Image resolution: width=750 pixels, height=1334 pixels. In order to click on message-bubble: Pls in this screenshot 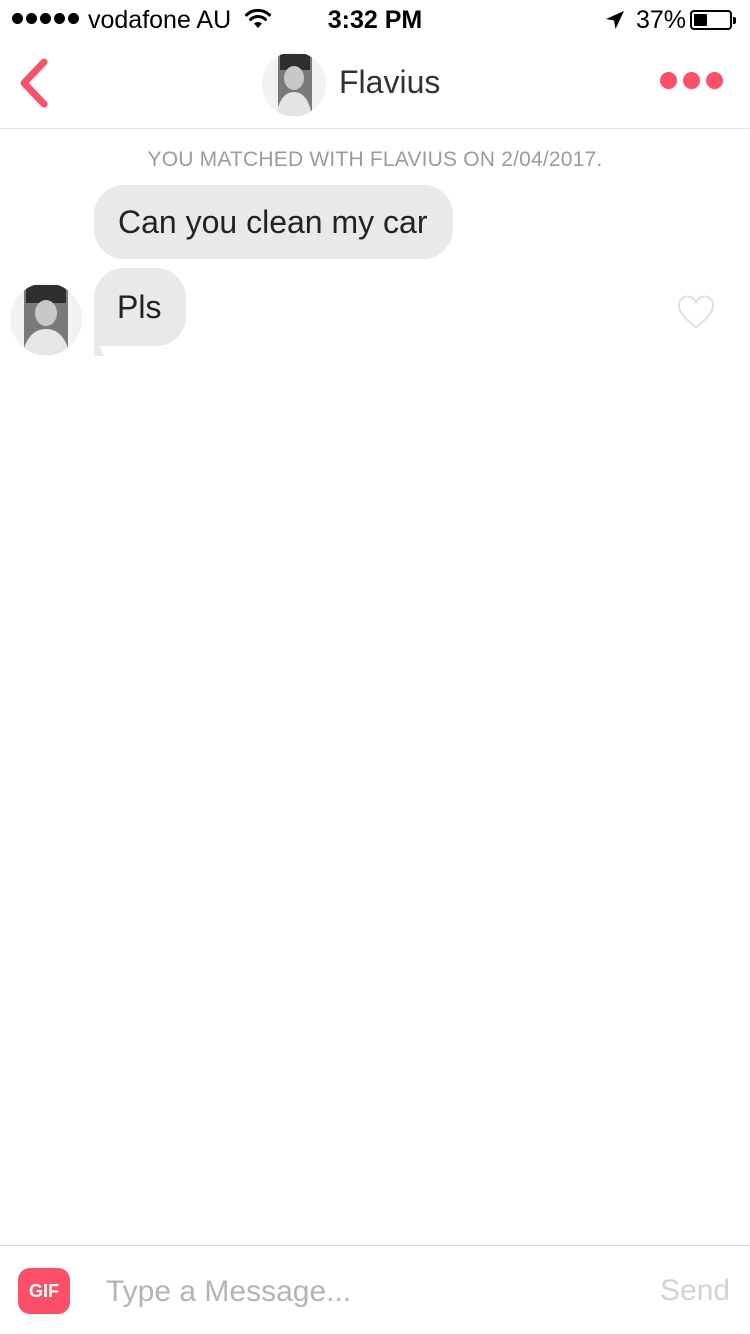, I will do `click(140, 307)`.